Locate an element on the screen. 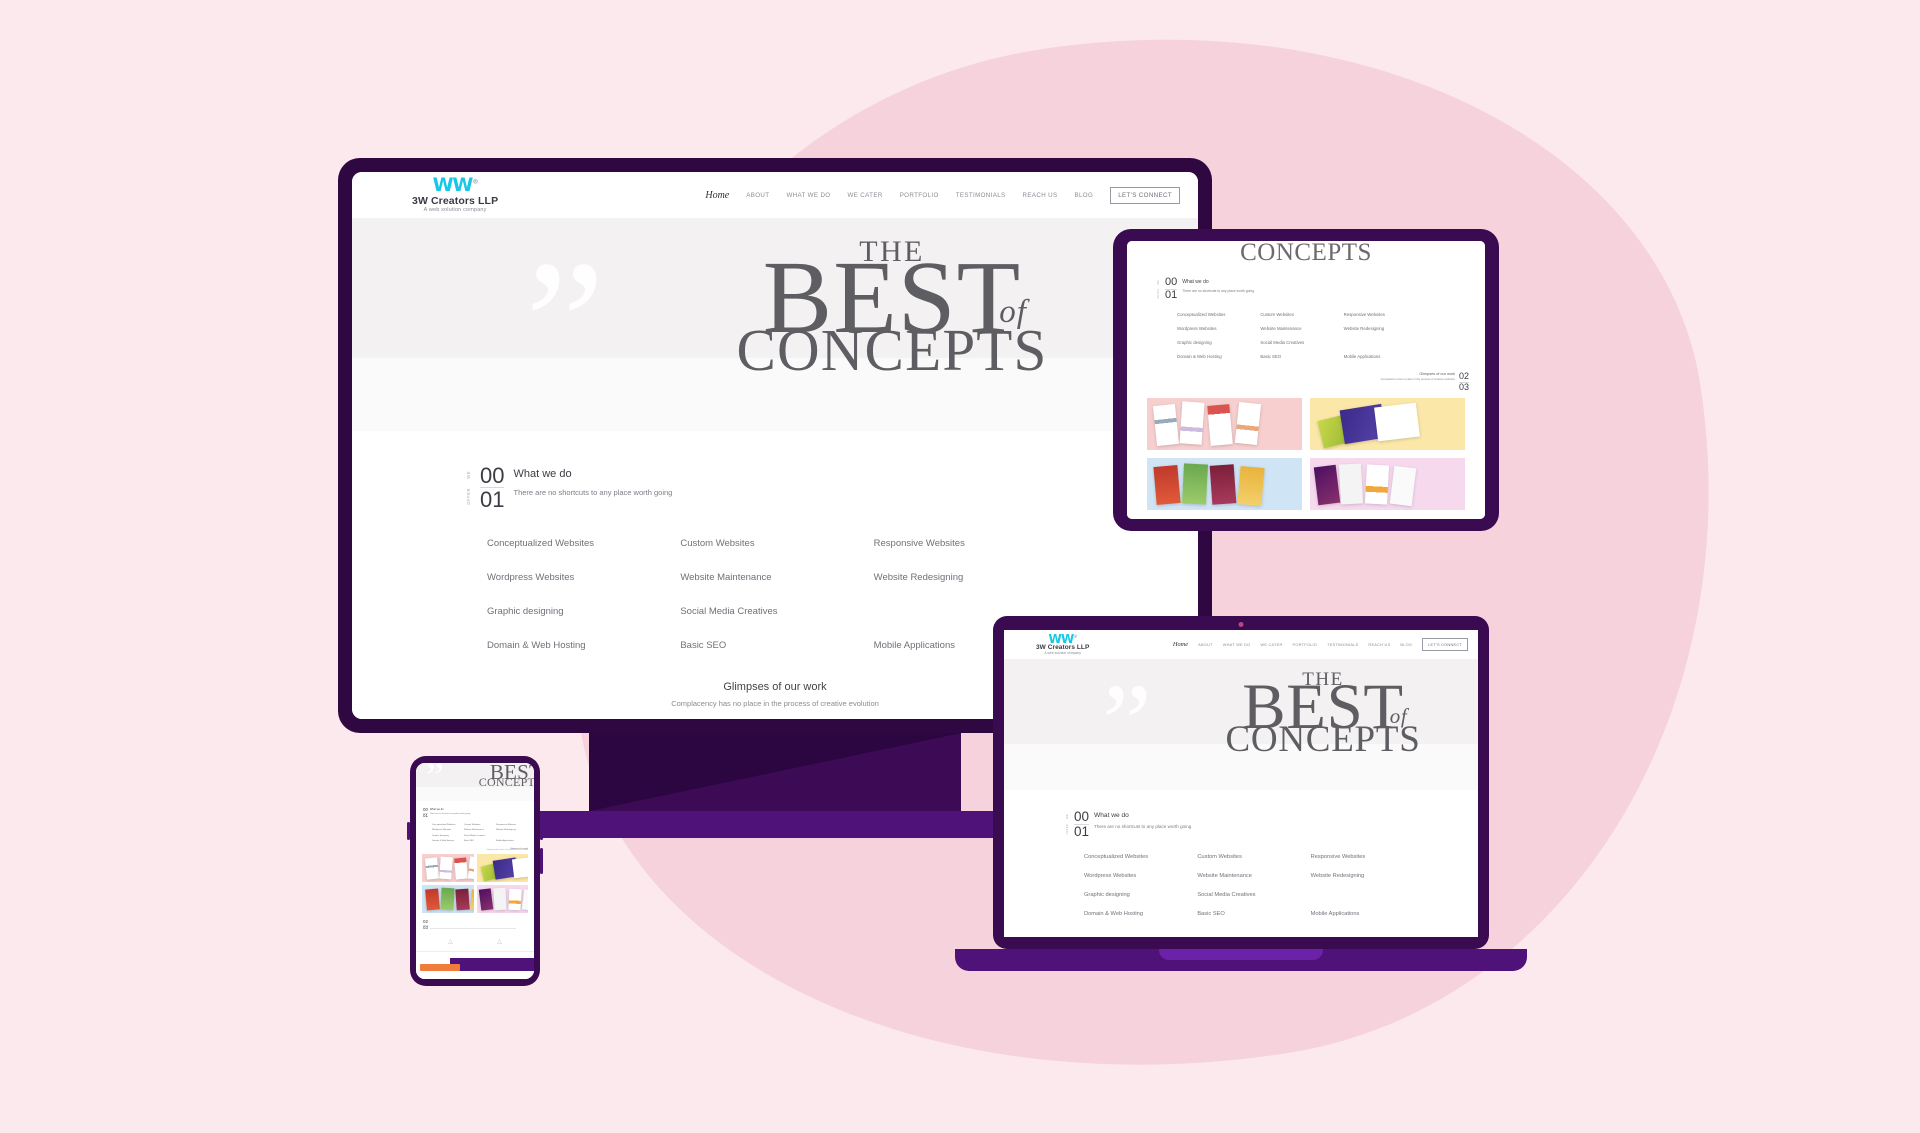  website-mobile: ” BEST CONCEPTS 00 01 What we do is located at coordinates (475, 871).